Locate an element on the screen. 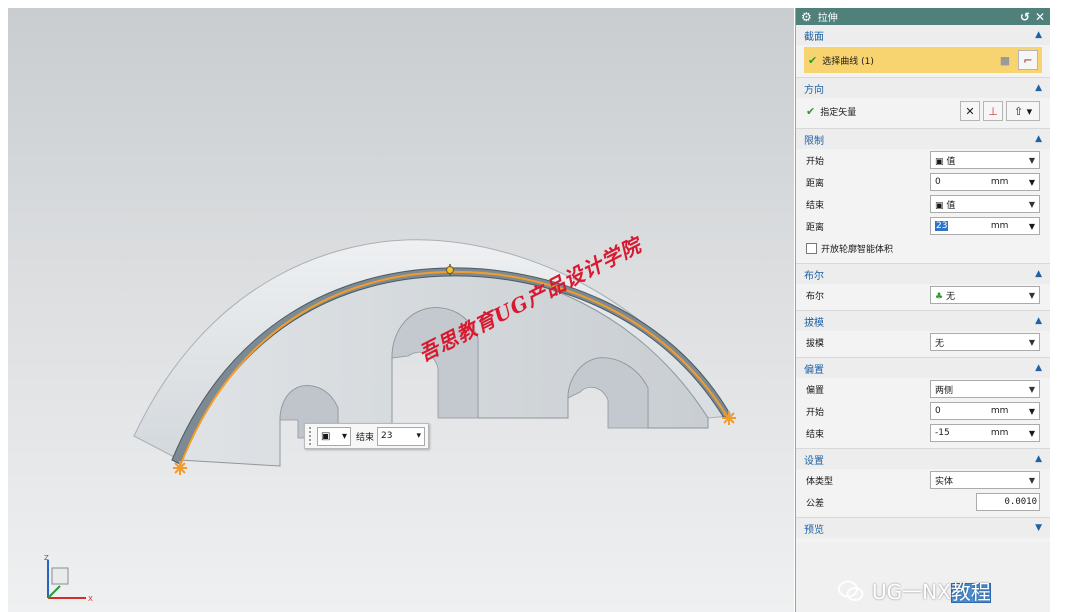 This screenshot has height=612, width=1080. section-header-offset: 偏置 ▲ is located at coordinates (923, 368).